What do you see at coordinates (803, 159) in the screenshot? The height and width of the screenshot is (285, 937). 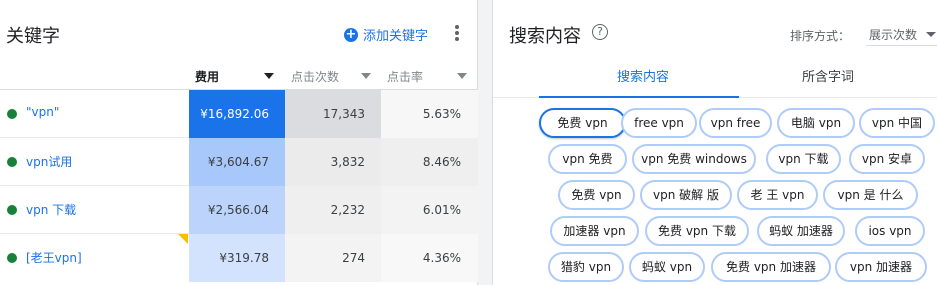 I see `search-term-chip: vpn 下载` at bounding box center [803, 159].